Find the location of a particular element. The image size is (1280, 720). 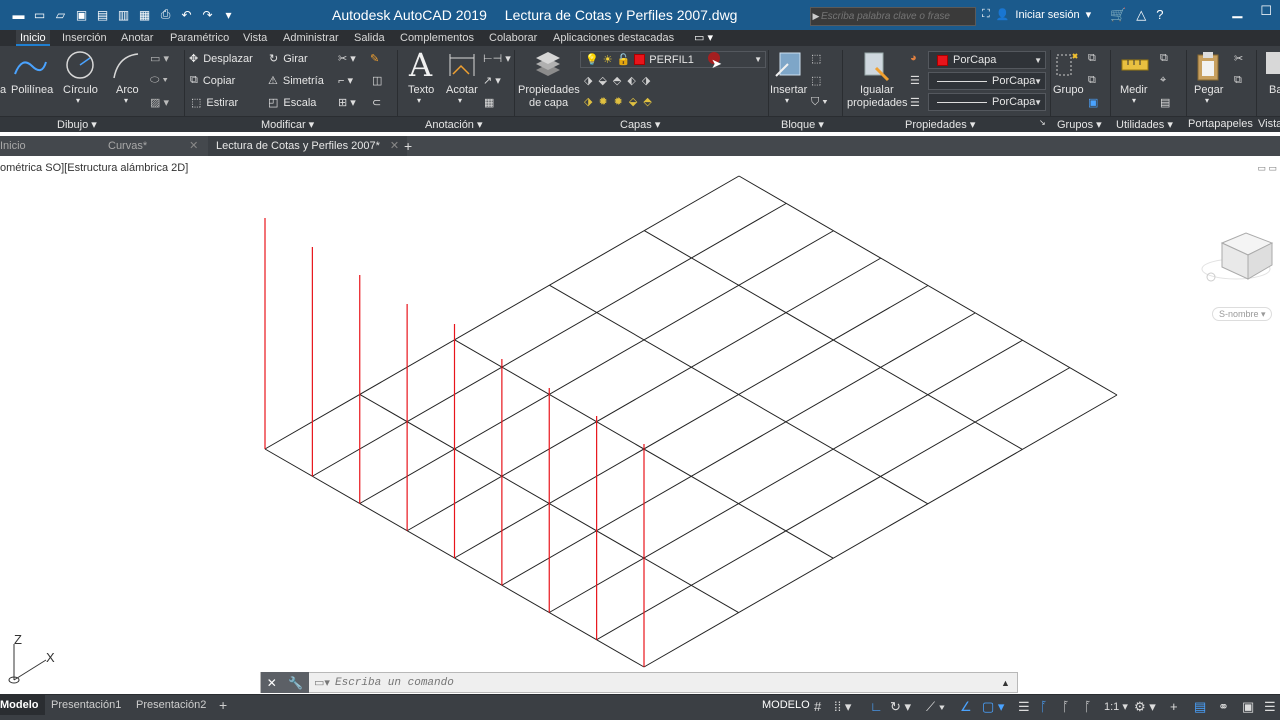

paste-icon is located at coordinates (1208, 66).